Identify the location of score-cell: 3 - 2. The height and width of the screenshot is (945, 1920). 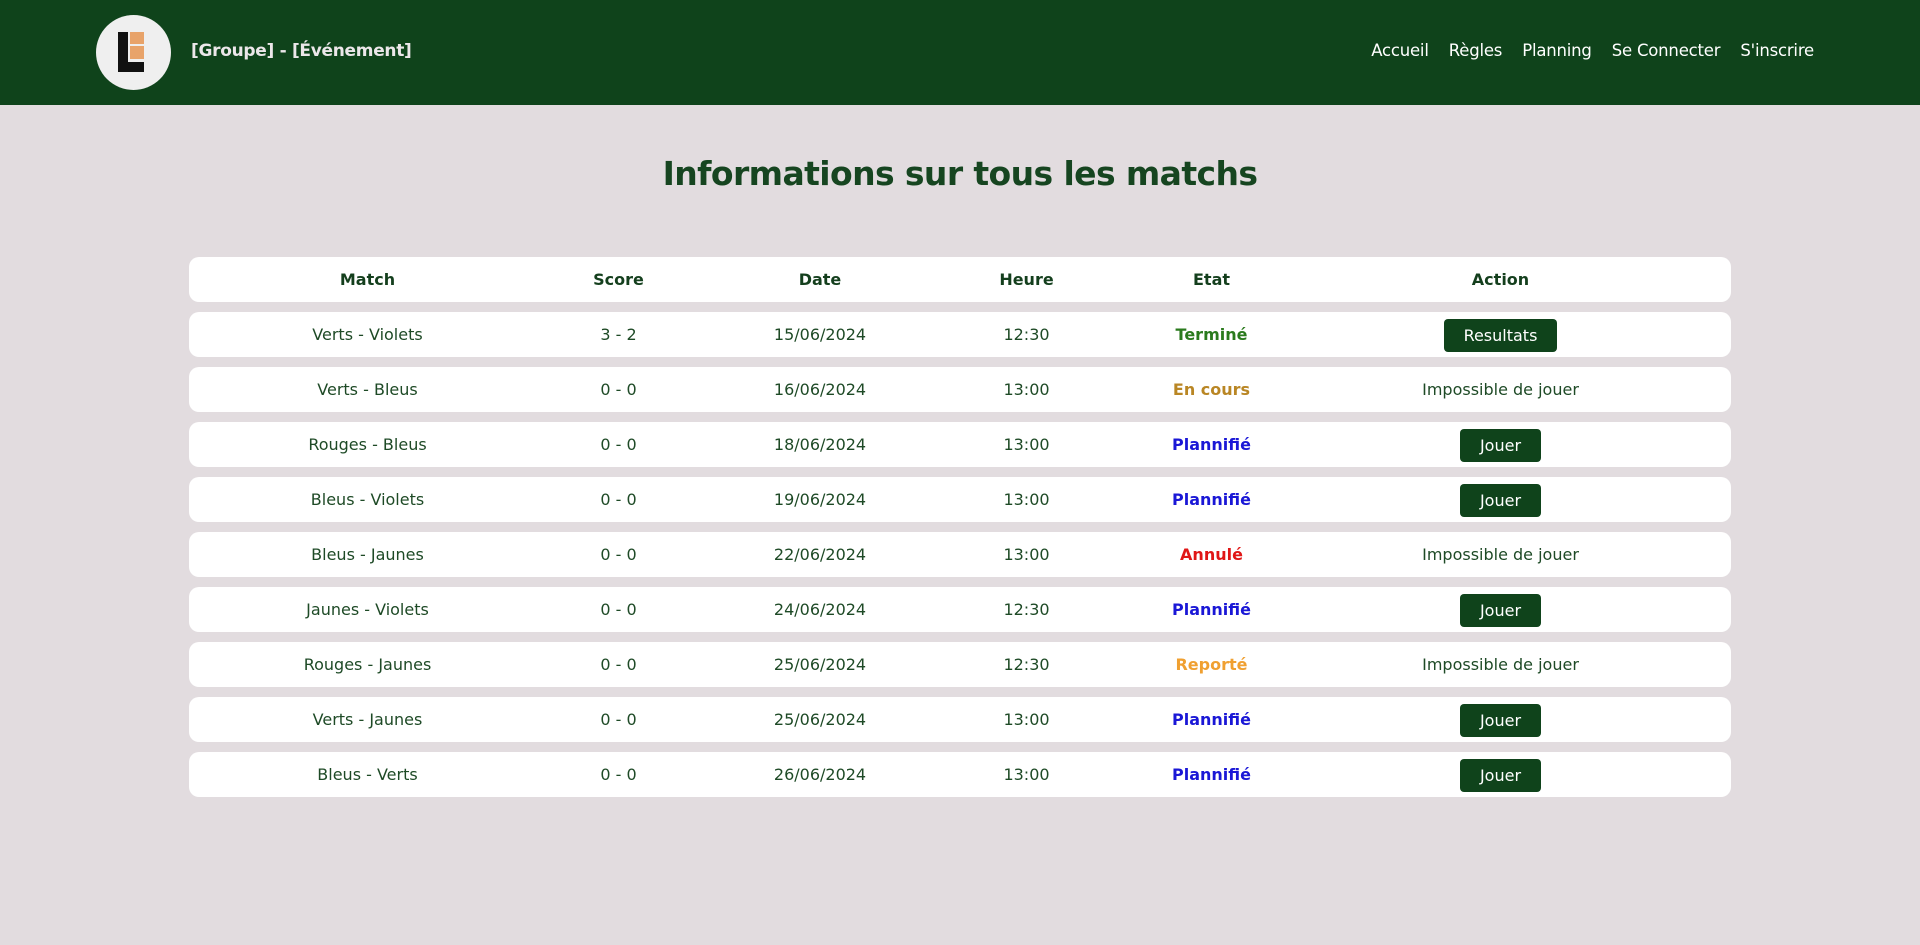
(618, 334).